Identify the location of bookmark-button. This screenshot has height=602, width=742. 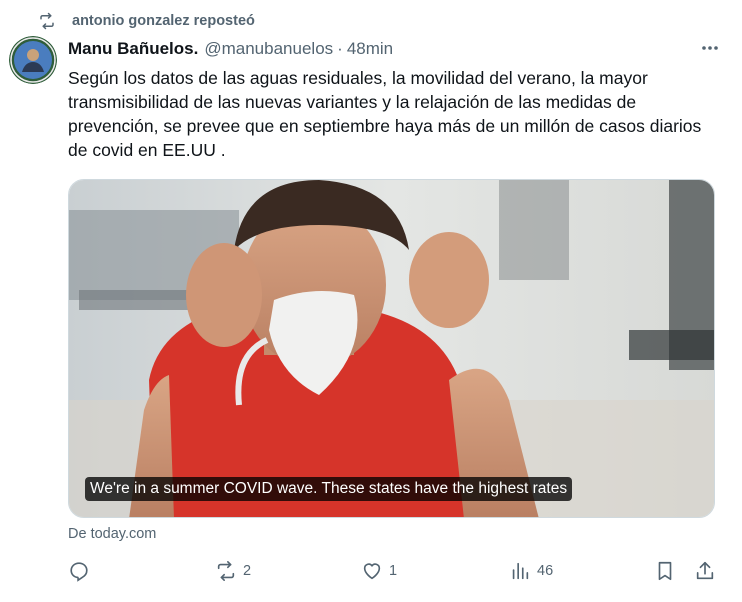
(665, 571).